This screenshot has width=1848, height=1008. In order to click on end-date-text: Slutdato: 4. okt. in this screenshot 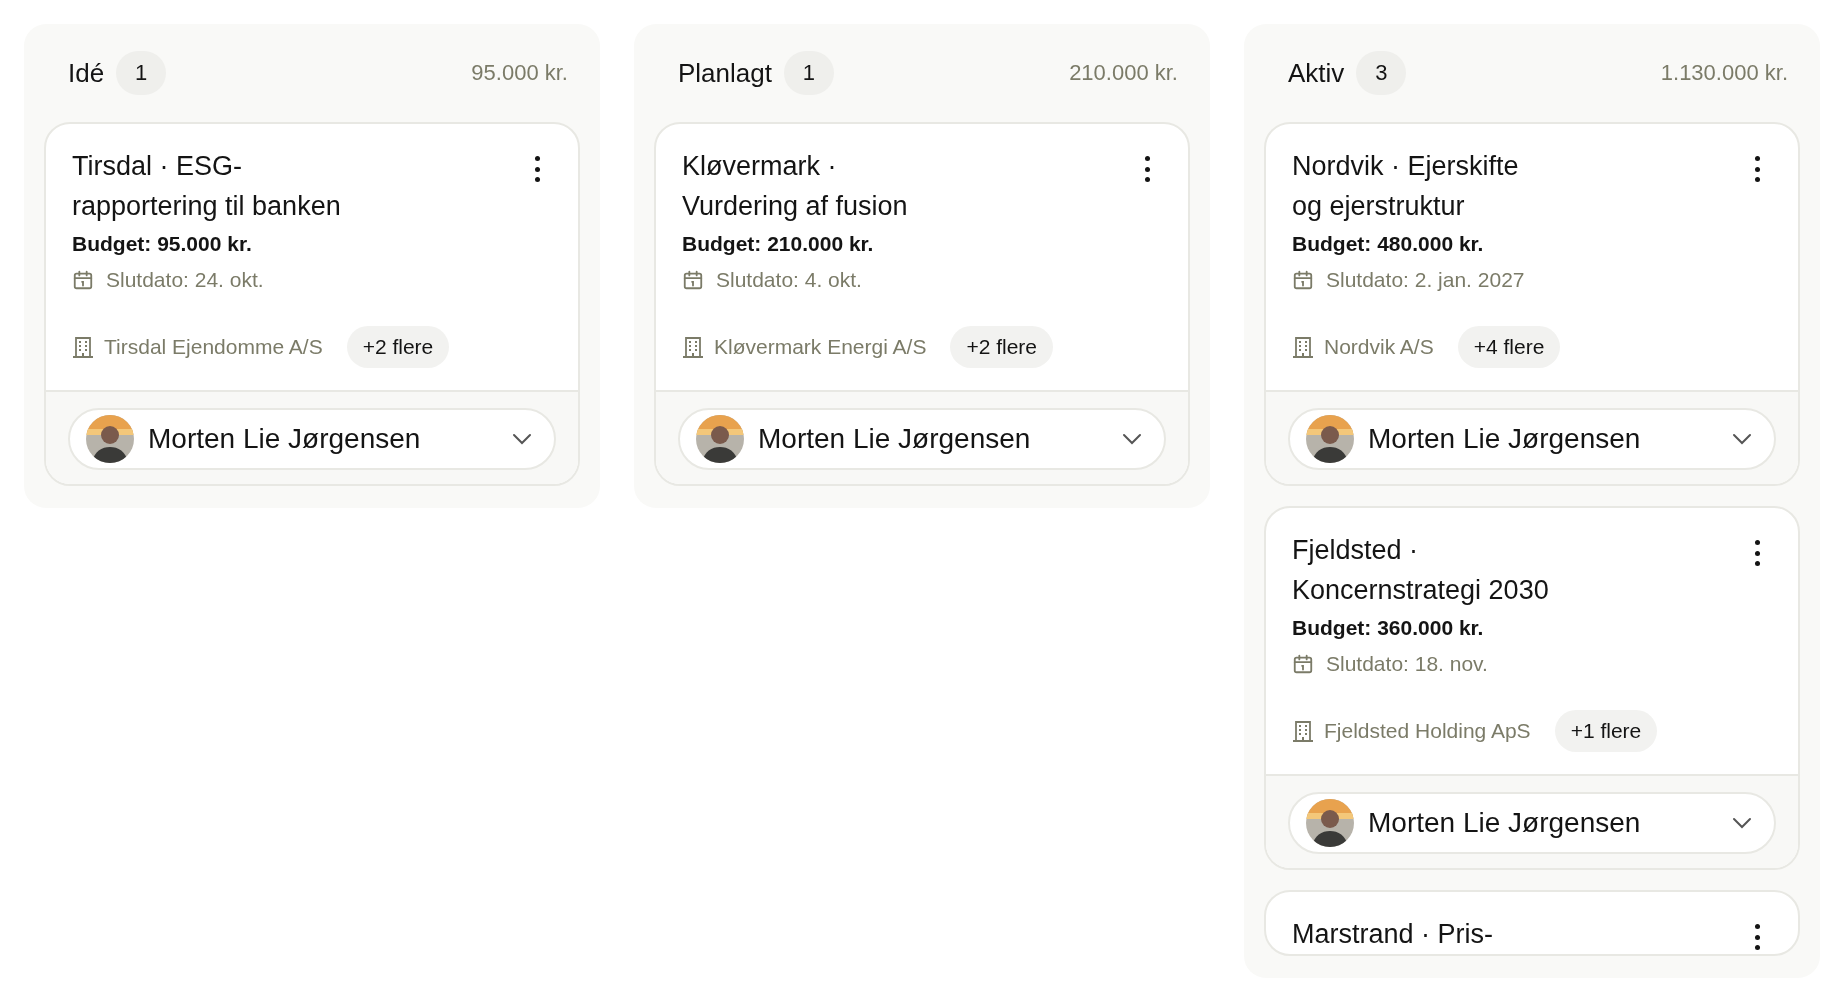, I will do `click(789, 280)`.